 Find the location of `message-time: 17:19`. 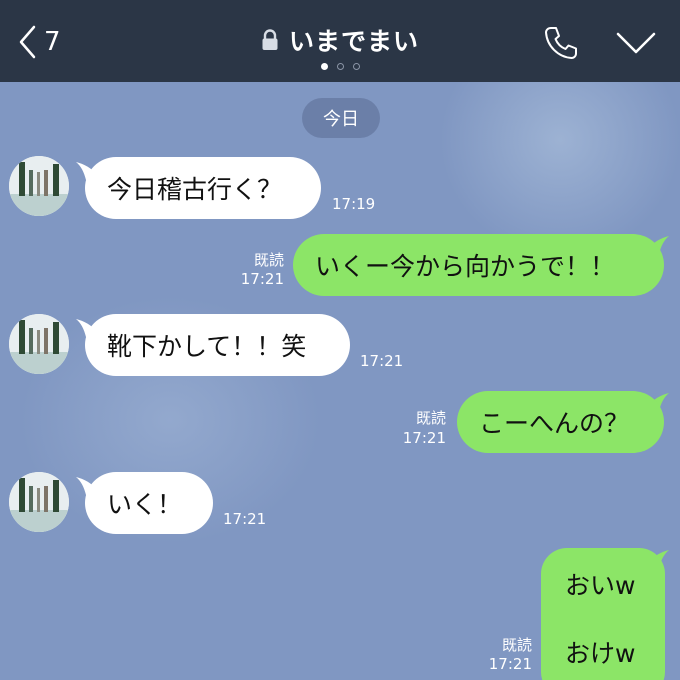

message-time: 17:19 is located at coordinates (354, 204).